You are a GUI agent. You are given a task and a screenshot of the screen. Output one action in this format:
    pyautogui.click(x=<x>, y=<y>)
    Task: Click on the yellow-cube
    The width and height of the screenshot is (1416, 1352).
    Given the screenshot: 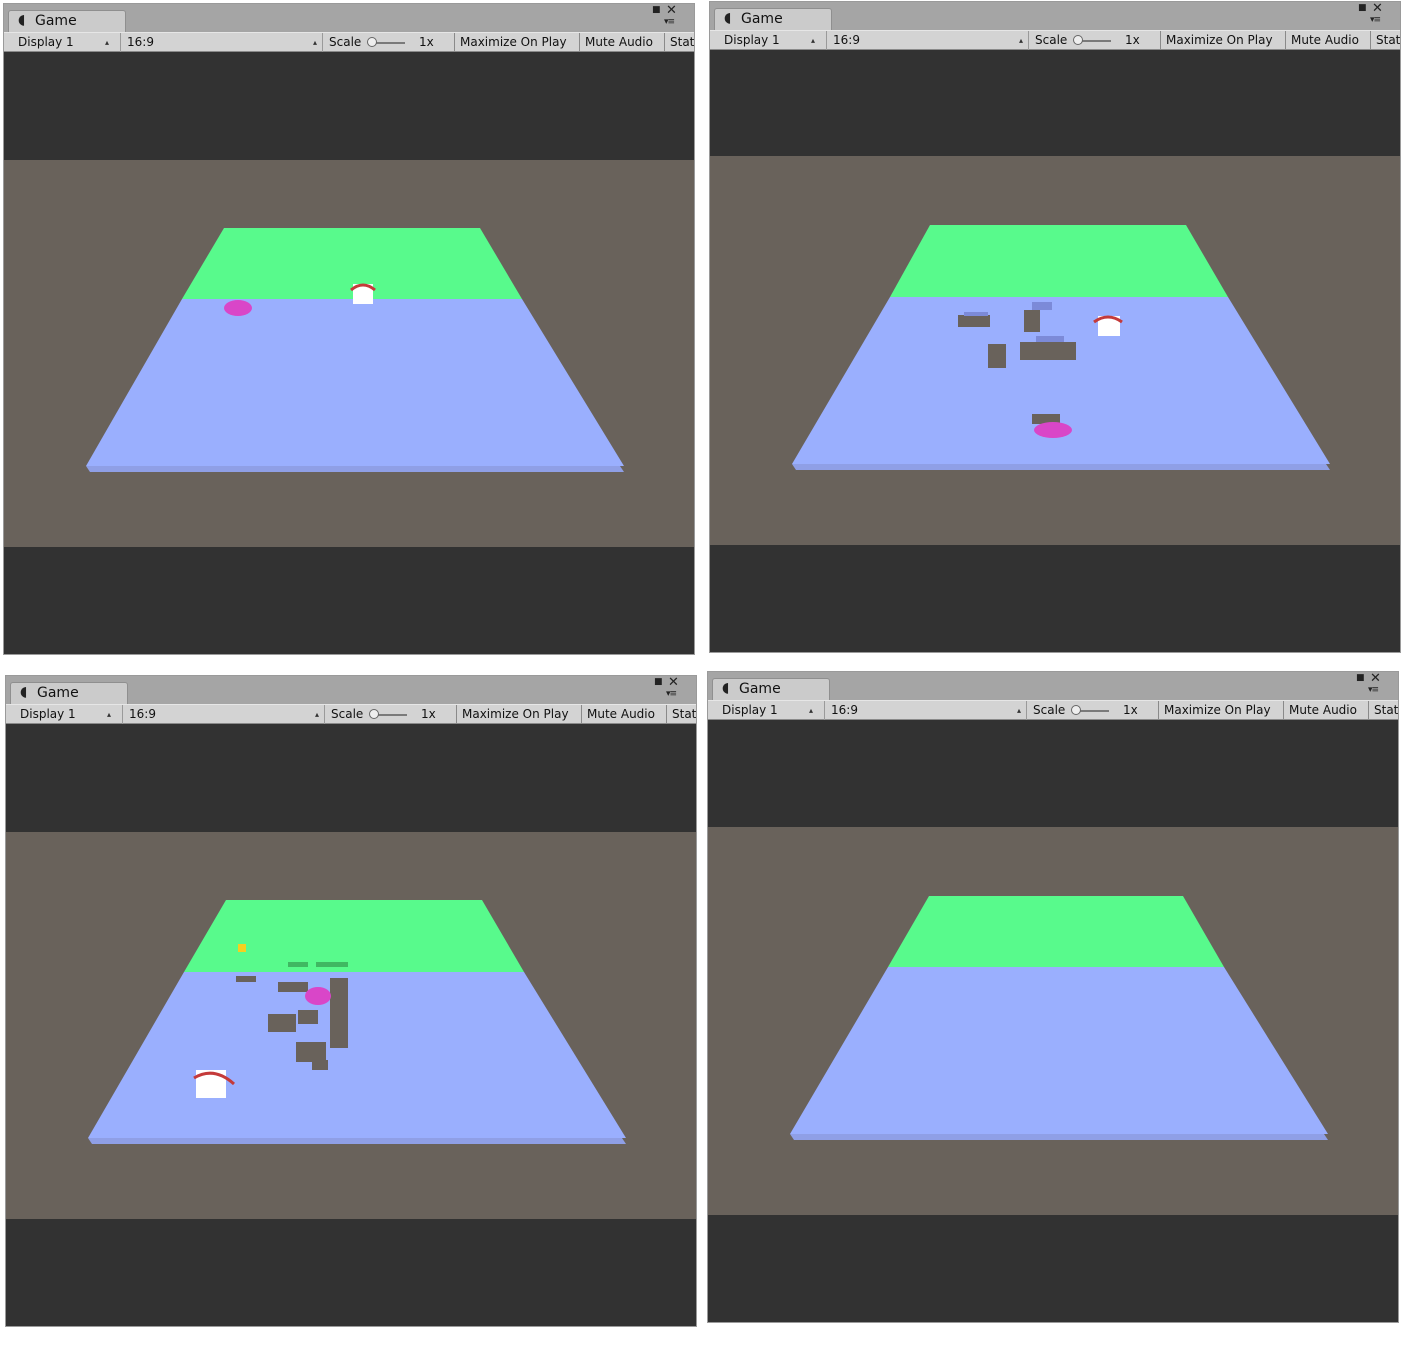 What is the action you would take?
    pyautogui.click(x=242, y=948)
    